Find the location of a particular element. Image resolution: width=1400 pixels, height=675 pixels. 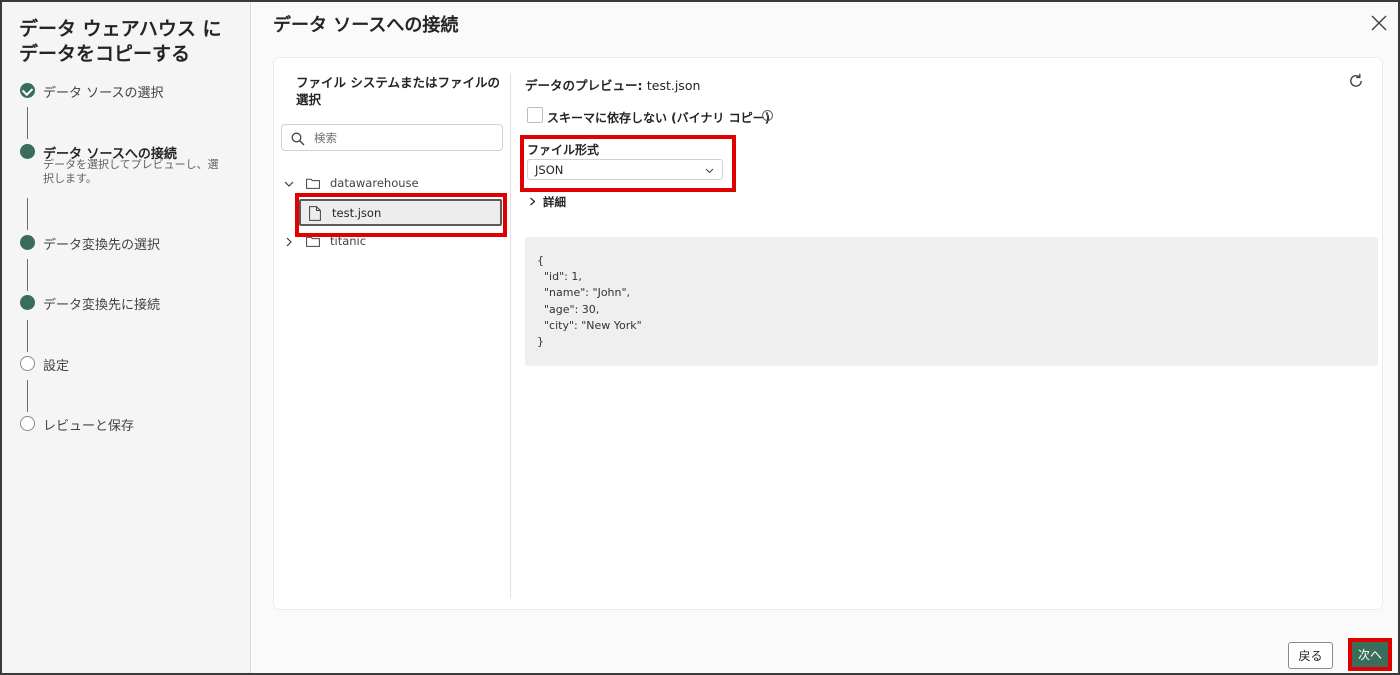

step-label: データ変換先の選択 is located at coordinates (102, 245).